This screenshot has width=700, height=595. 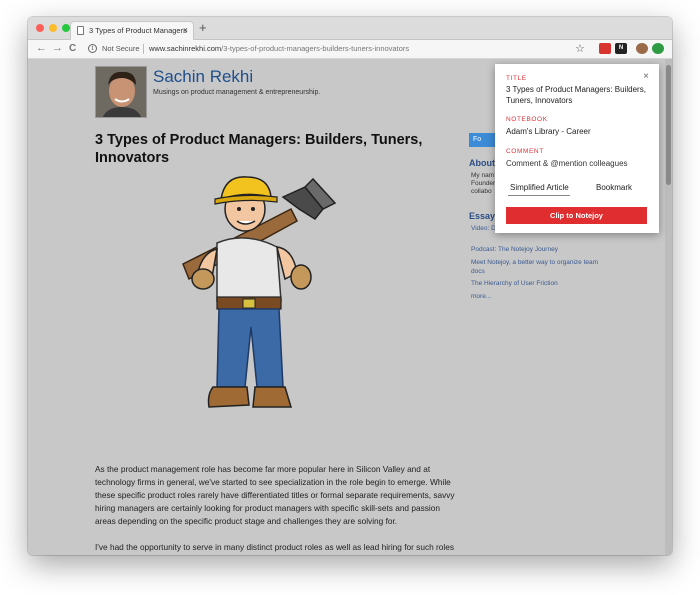 I want to click on extension-icon-red, so click(x=605, y=48).